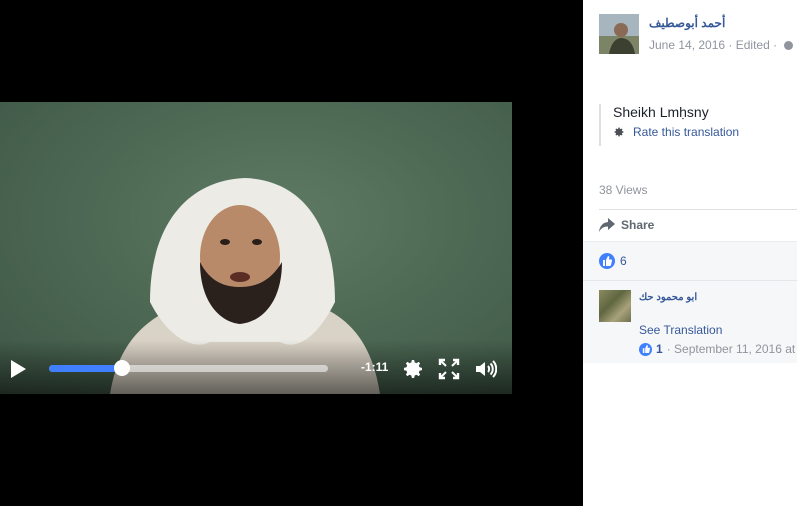 This screenshot has height=506, width=797. I want to click on see-translation-link: See Translation, so click(680, 330).